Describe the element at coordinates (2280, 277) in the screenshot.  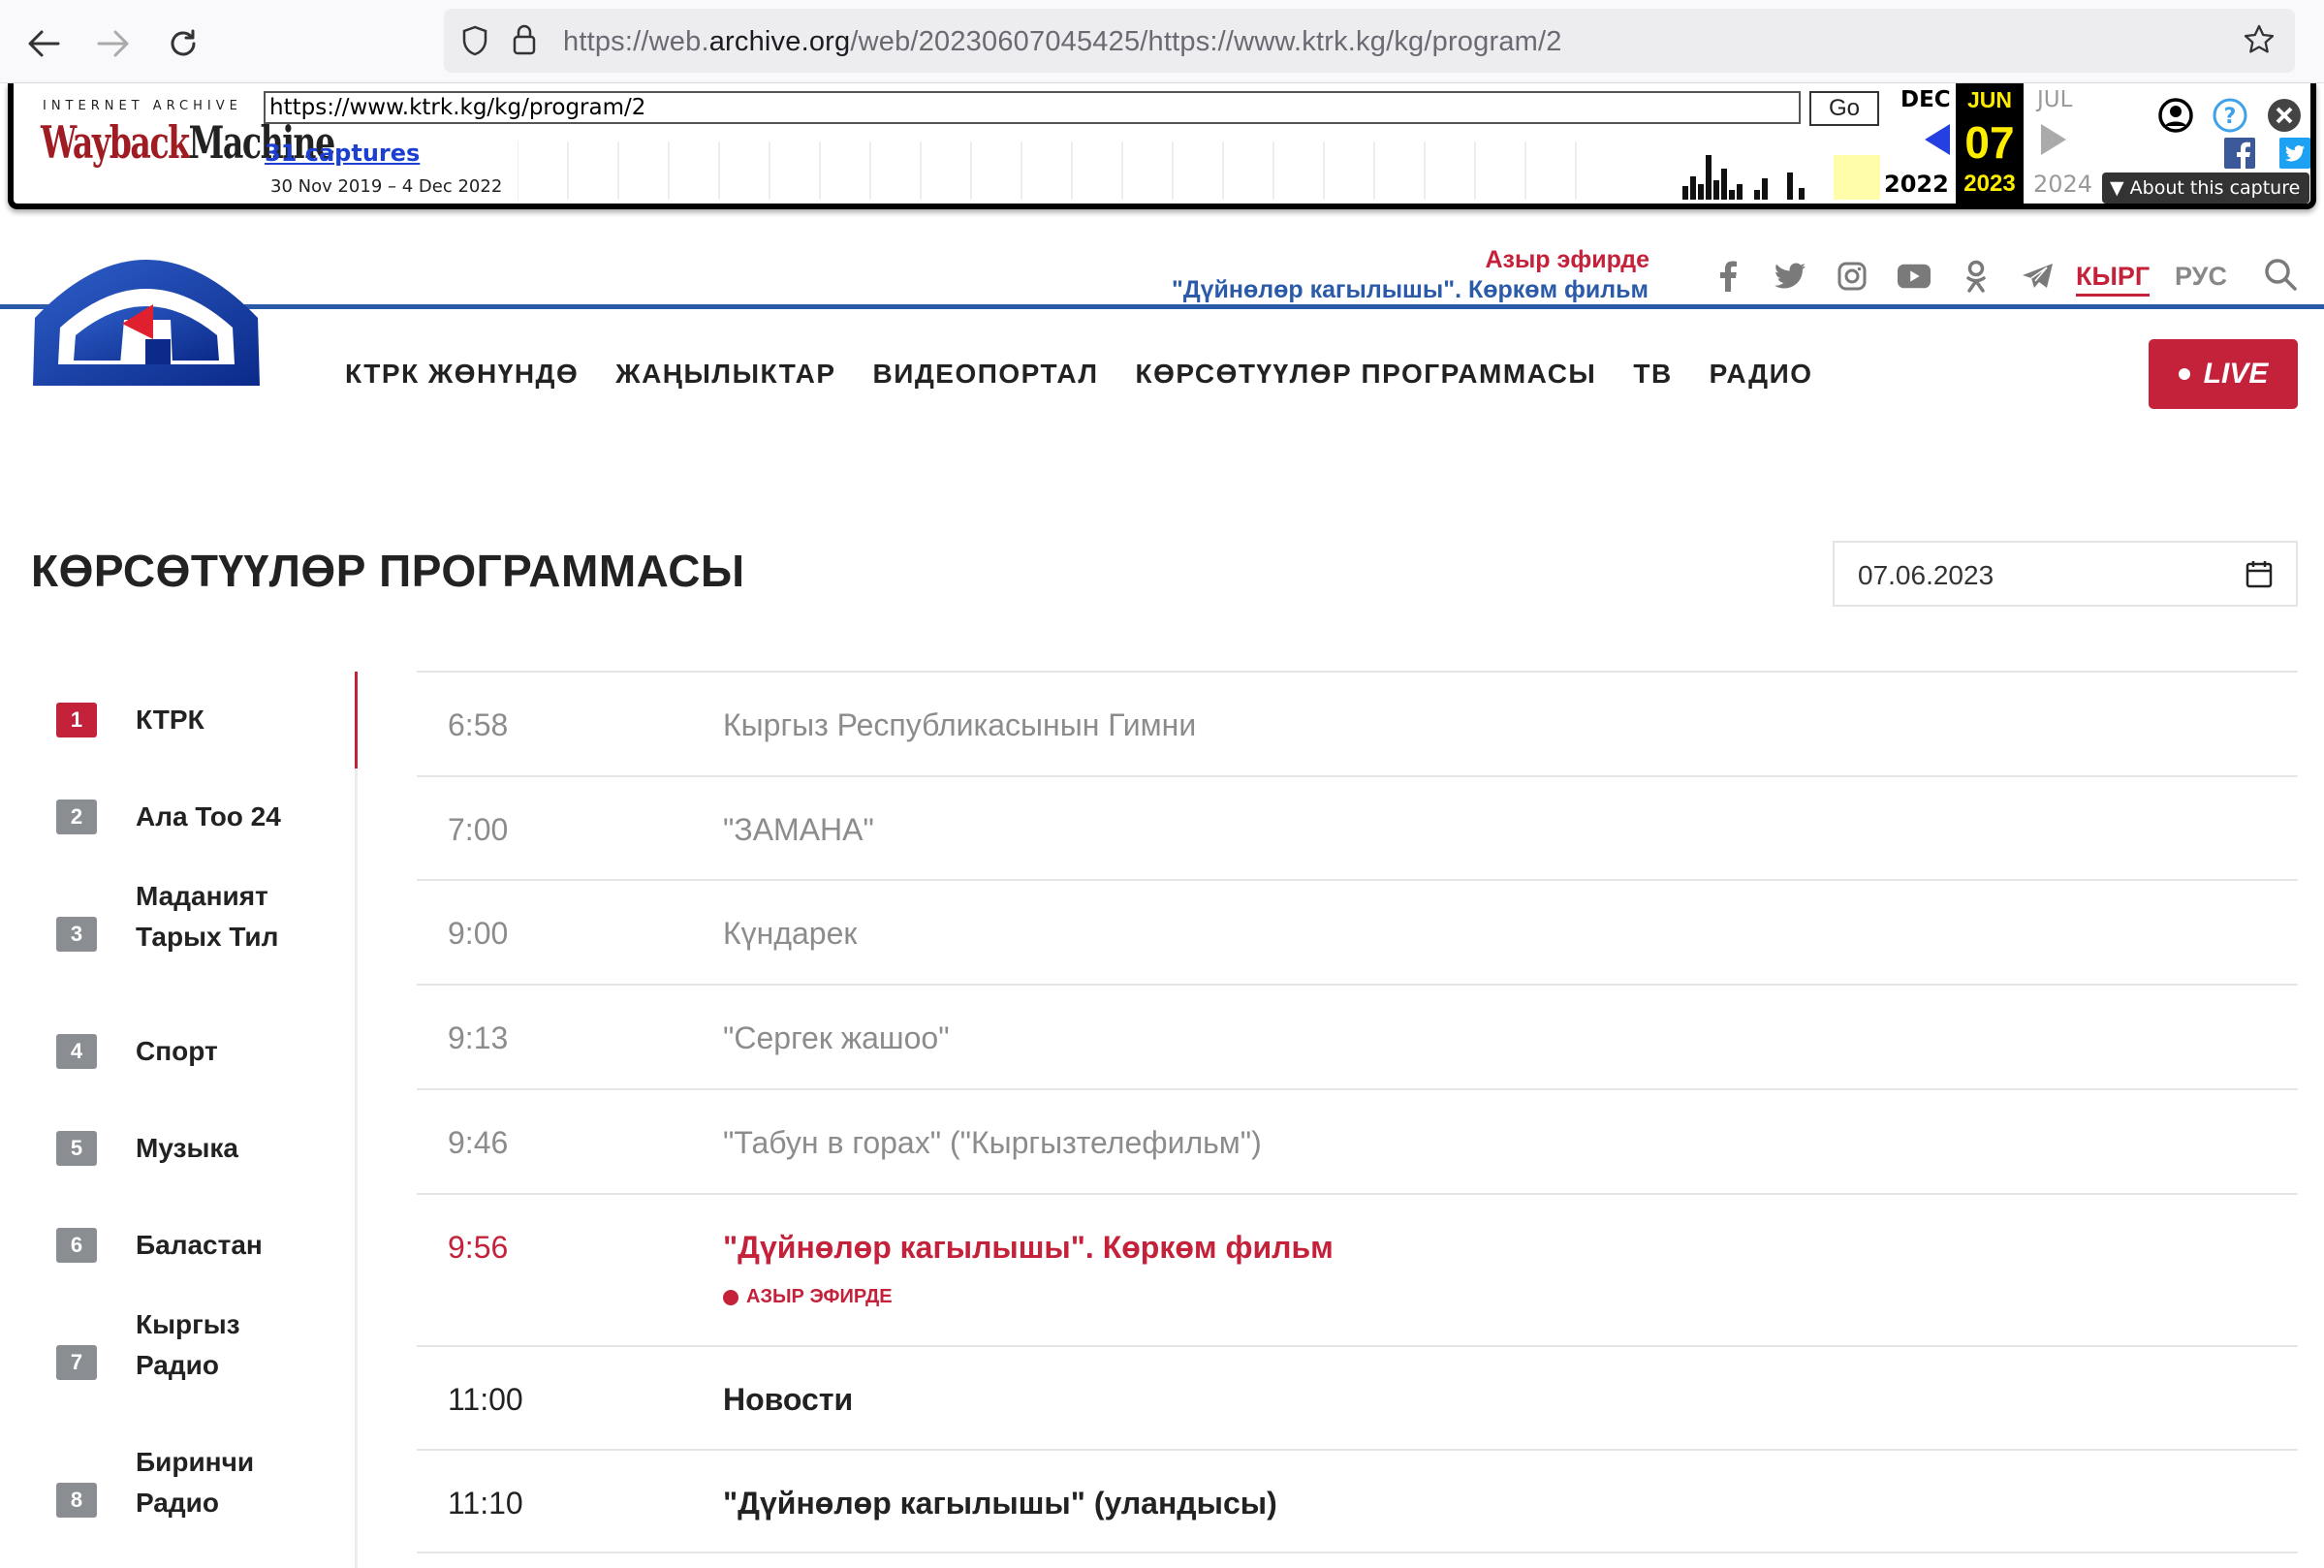
I see `search-icon` at that location.